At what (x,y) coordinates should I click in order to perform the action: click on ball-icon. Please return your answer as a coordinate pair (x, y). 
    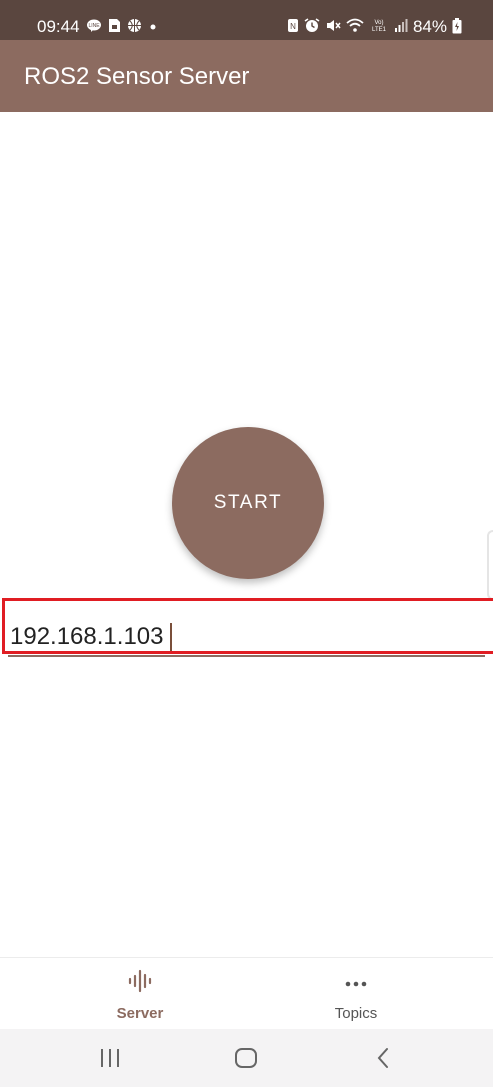
    Looking at the image, I should click on (134, 27).